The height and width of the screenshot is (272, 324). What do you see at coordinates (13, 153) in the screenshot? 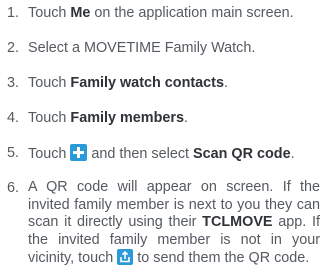
I see `step-number: 5.` at bounding box center [13, 153].